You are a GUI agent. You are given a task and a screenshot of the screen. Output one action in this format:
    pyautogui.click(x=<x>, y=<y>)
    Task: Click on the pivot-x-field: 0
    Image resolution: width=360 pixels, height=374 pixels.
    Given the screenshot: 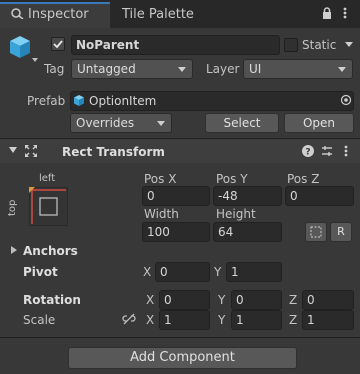 What is the action you would take?
    pyautogui.click(x=182, y=272)
    